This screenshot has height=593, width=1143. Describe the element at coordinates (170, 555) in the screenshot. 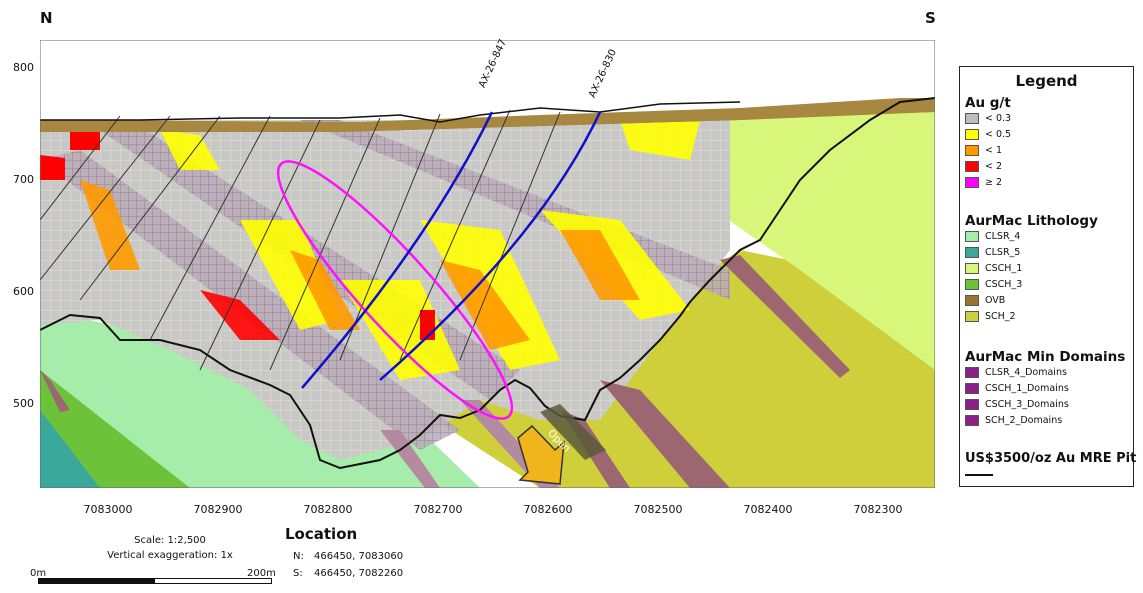

I see `vertical-exaggeration: Vertical exaggeration: 1x` at that location.